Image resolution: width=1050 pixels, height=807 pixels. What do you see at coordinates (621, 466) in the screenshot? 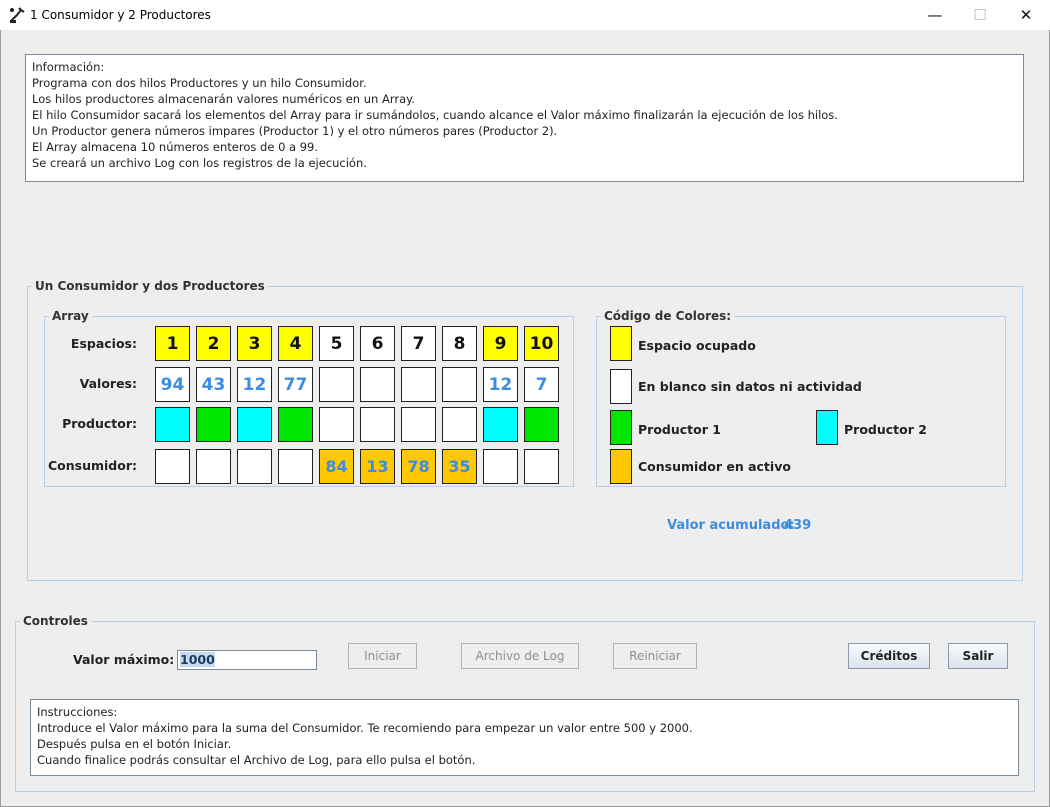
I see `legend-consumer-swatch` at bounding box center [621, 466].